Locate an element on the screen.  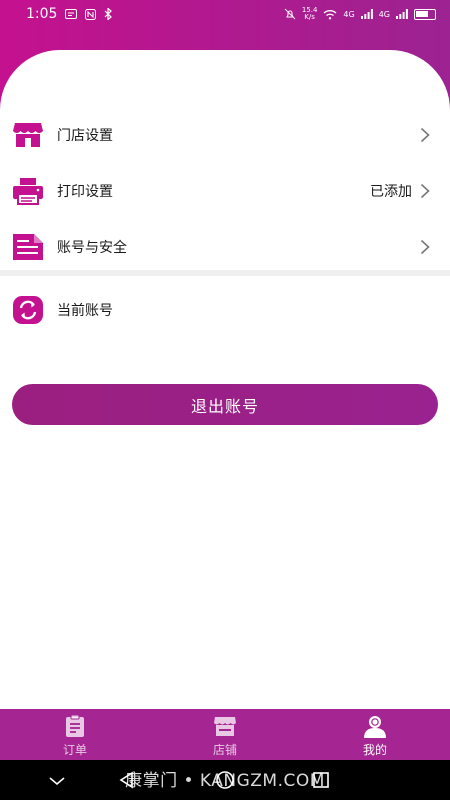
store-settings-label: 门店设置 is located at coordinates (85, 136).